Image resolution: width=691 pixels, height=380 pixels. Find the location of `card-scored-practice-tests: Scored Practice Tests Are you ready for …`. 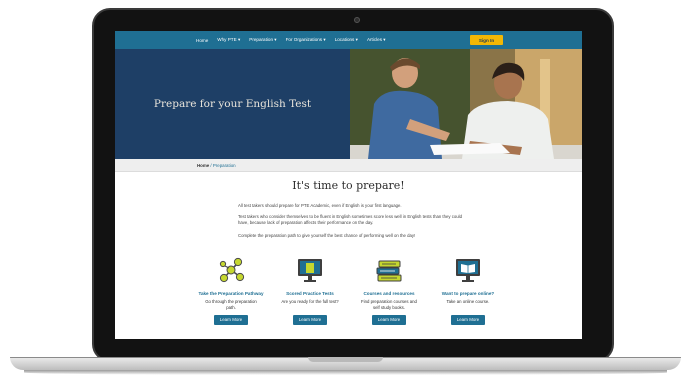

card-scored-practice-tests: Scored Practice Tests Are you ready for … is located at coordinates (310, 290).